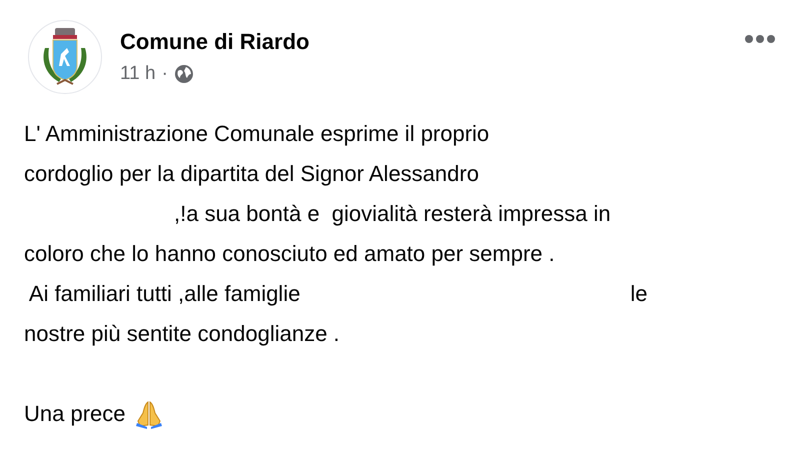  I want to click on globe-icon, so click(184, 74).